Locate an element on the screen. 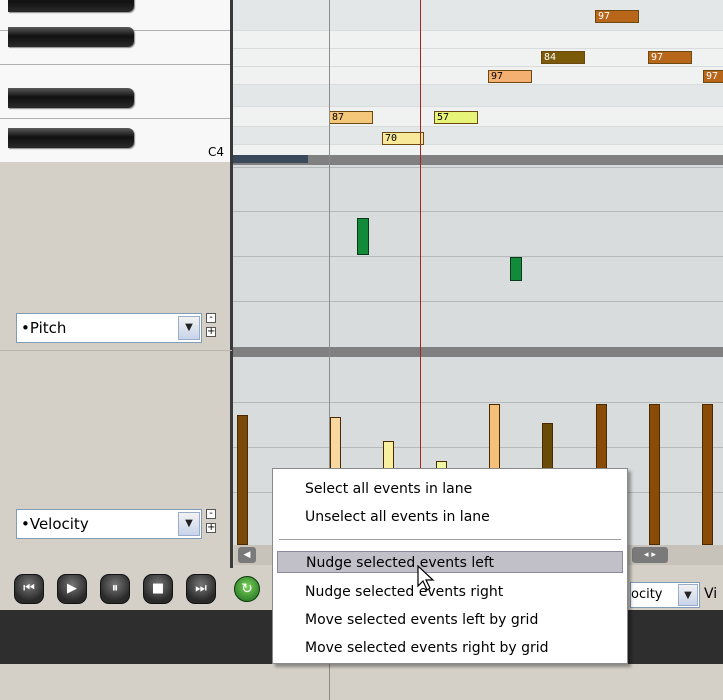 Image resolution: width=723 pixels, height=700 pixels. panel-divider is located at coordinates (116, 350).